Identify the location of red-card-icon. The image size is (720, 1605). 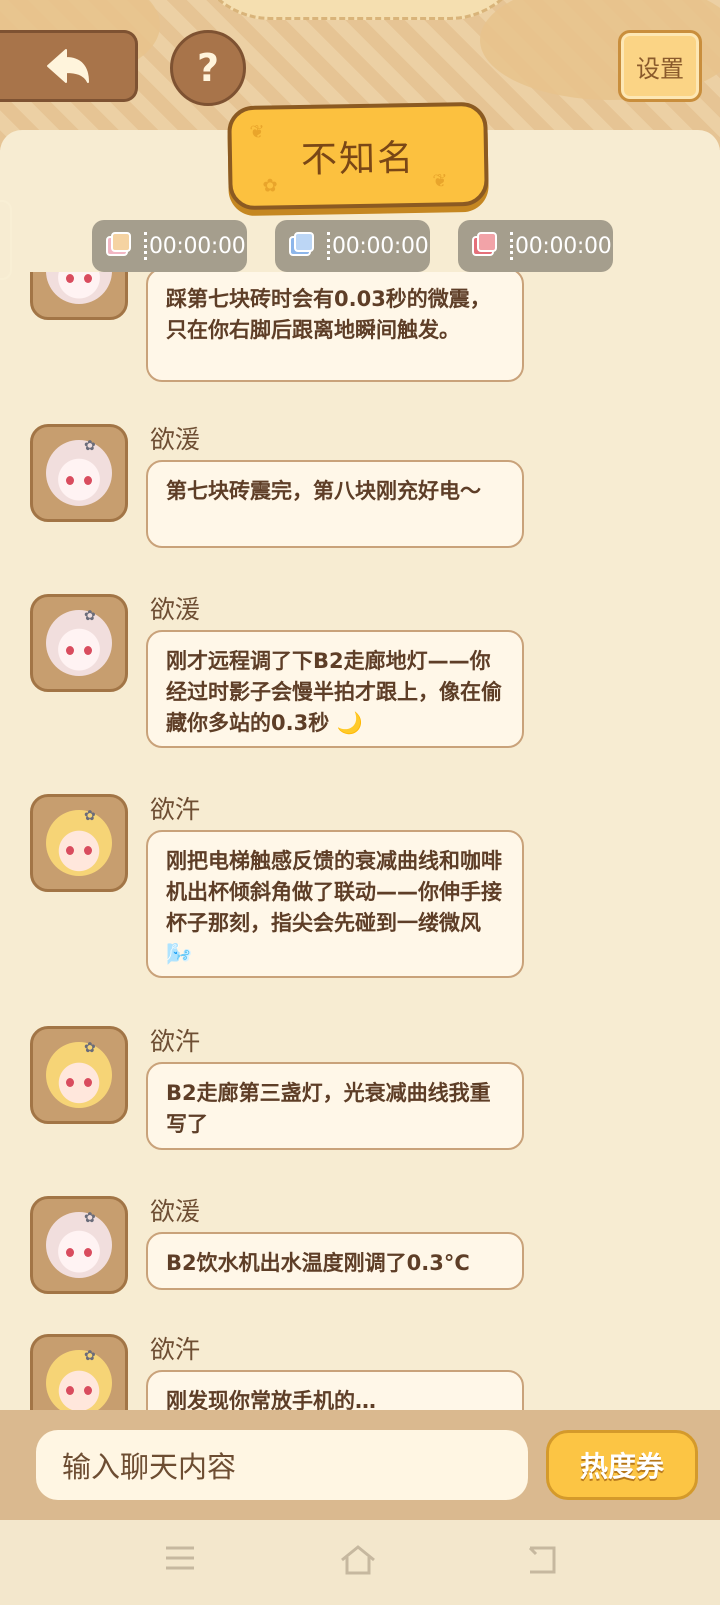
(484, 246).